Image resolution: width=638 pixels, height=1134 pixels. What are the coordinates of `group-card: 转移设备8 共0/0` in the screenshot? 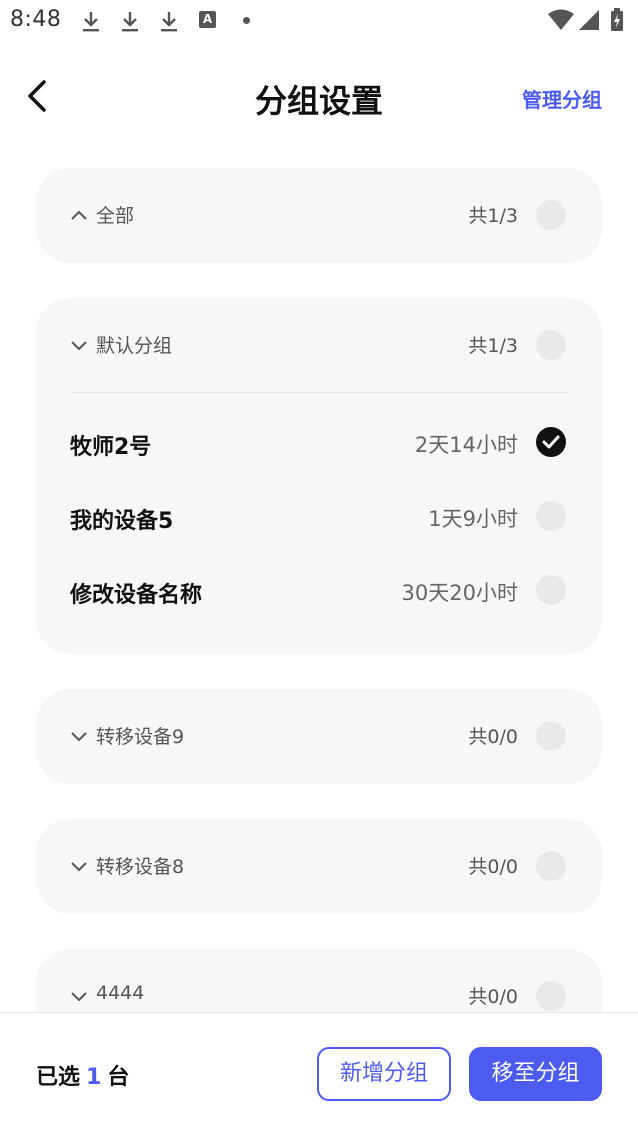 It's located at (319, 866).